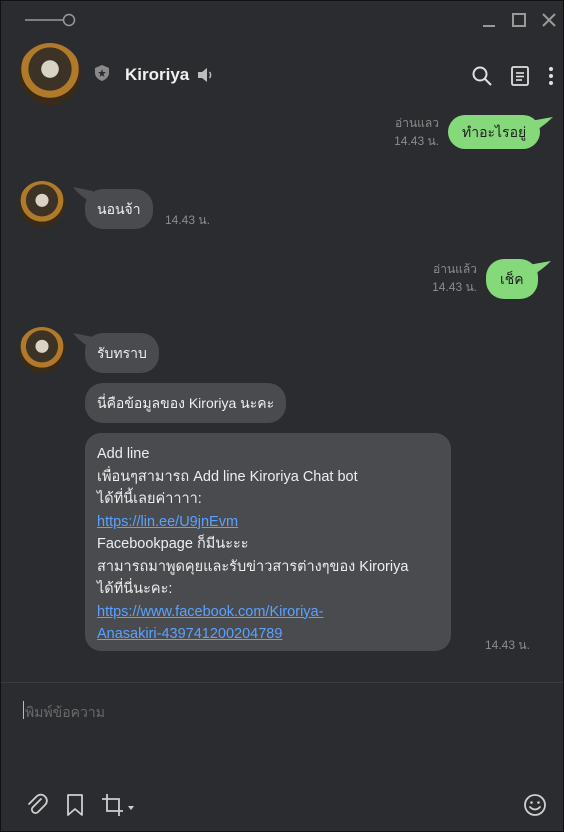 The height and width of the screenshot is (832, 564). Describe the element at coordinates (282, 20) in the screenshot. I see `title-bar` at that location.